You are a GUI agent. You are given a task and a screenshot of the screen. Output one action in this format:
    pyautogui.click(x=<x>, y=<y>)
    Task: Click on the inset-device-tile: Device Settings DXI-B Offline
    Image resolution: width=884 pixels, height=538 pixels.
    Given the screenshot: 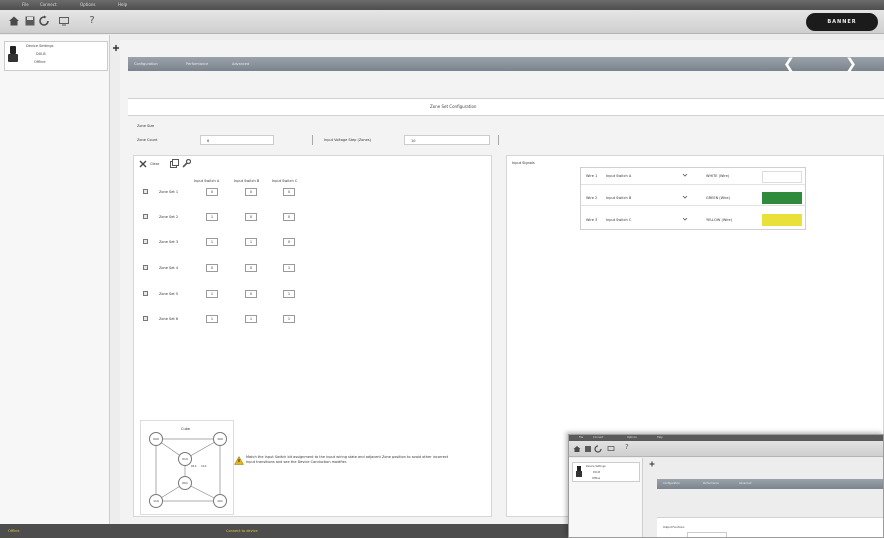 What is the action you would take?
    pyautogui.click(x=606, y=472)
    